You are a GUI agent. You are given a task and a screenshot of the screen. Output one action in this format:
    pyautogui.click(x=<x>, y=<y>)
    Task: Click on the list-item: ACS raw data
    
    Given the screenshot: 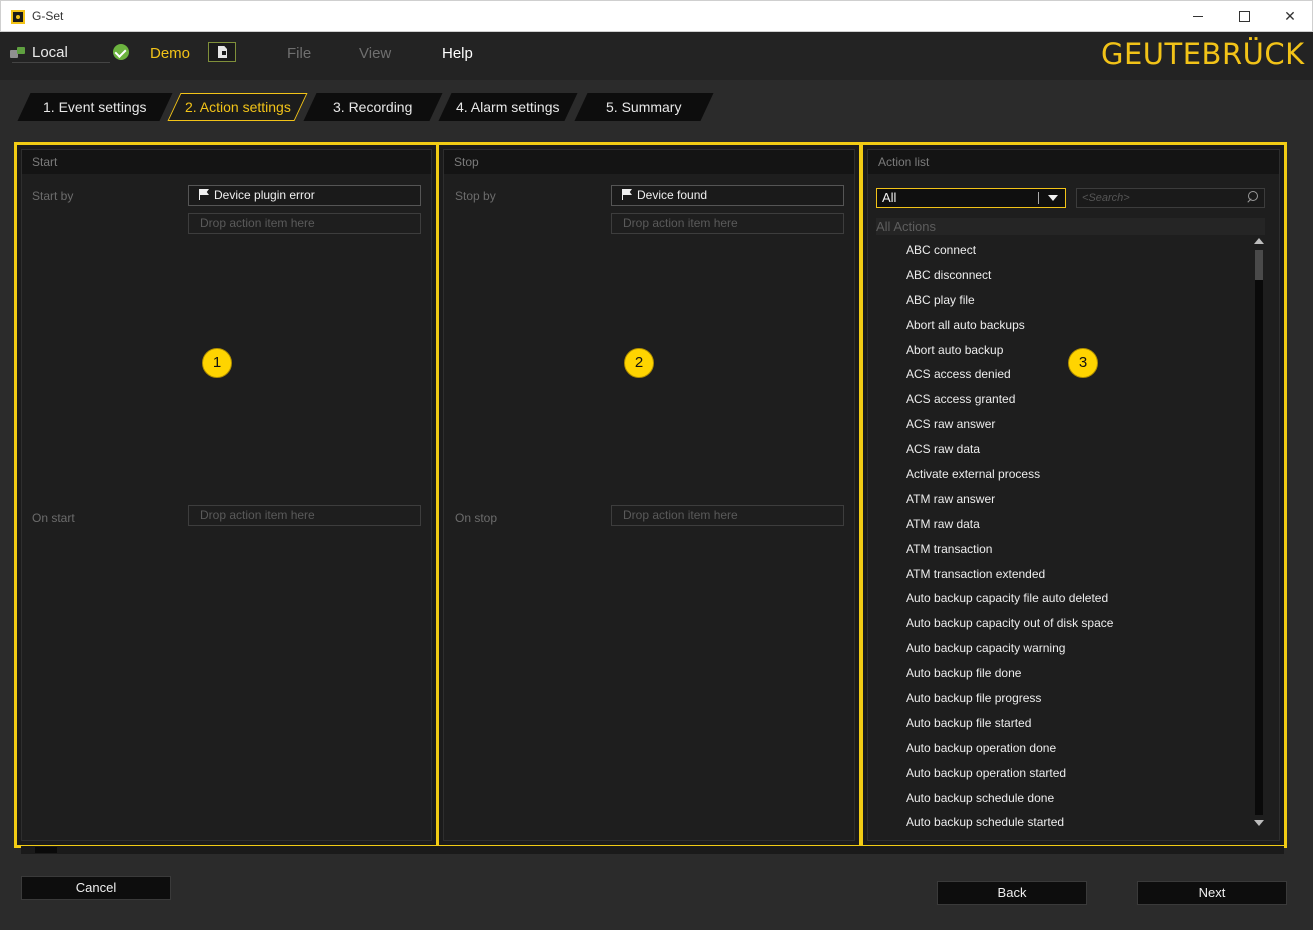 What is the action you would take?
    pyautogui.click(x=1063, y=449)
    